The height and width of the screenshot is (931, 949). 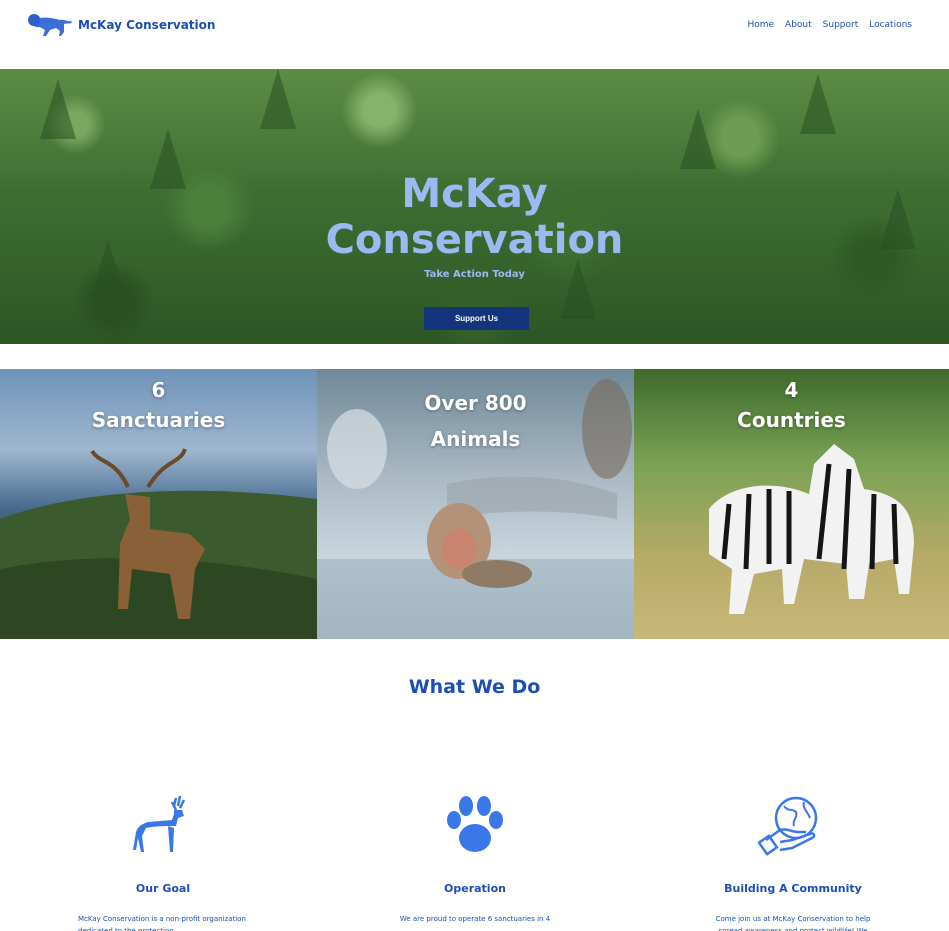 What do you see at coordinates (791, 390) in the screenshot?
I see `stat-number: 4` at bounding box center [791, 390].